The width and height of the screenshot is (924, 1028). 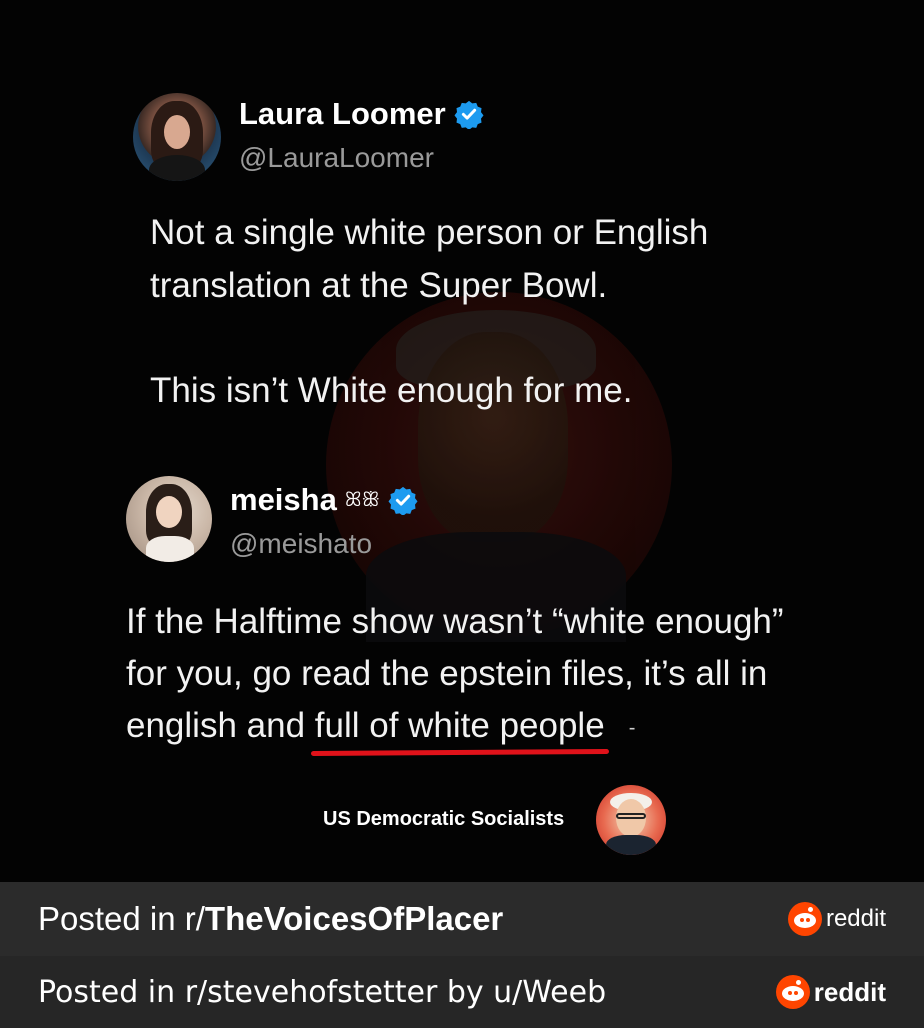 I want to click on tweet1-line: Not a single white person or English, so click(x=429, y=232).